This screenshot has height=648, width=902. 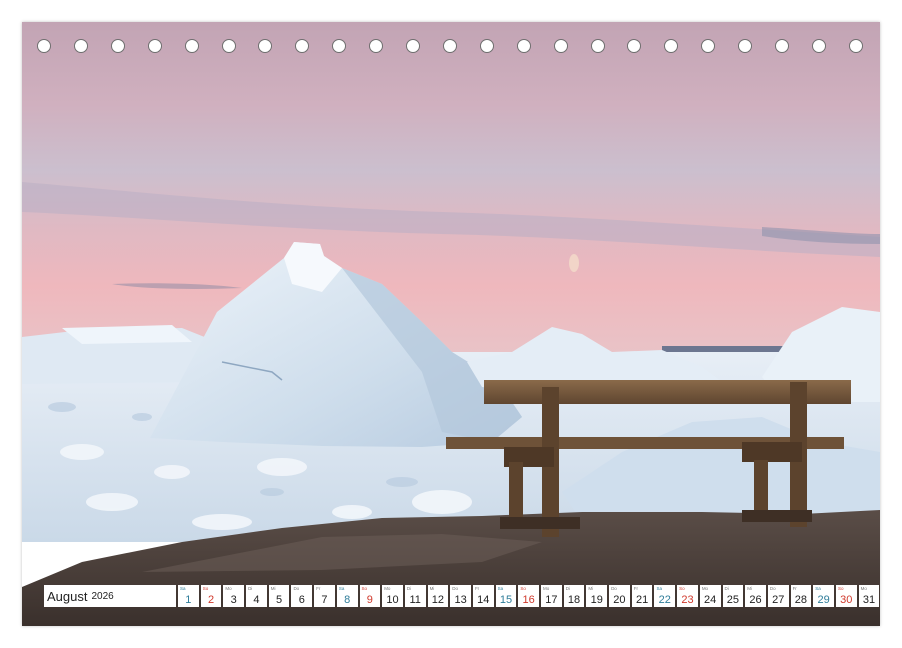 I want to click on day-number: 3, so click(x=233, y=600).